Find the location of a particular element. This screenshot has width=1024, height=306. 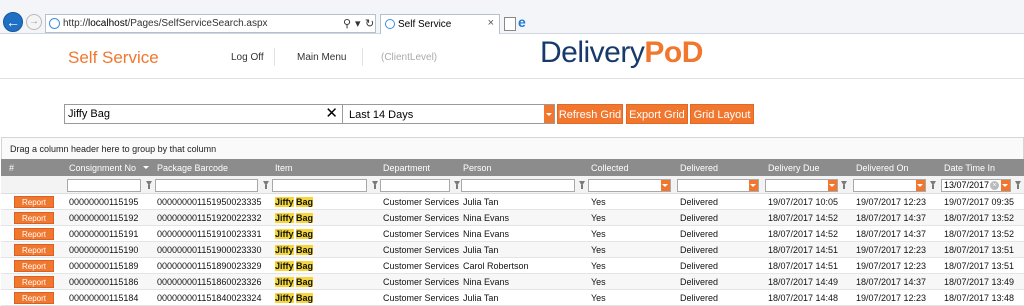

browser-tab: Self Service × is located at coordinates (440, 24).